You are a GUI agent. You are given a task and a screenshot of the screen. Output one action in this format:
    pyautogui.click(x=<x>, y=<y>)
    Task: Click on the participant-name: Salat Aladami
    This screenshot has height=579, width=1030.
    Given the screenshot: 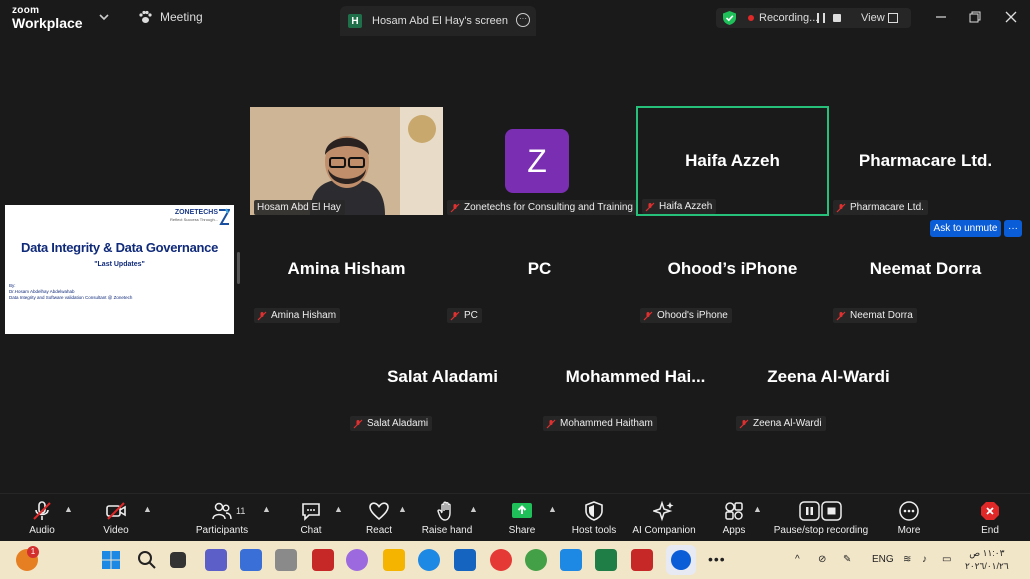 What is the action you would take?
    pyautogui.click(x=398, y=423)
    